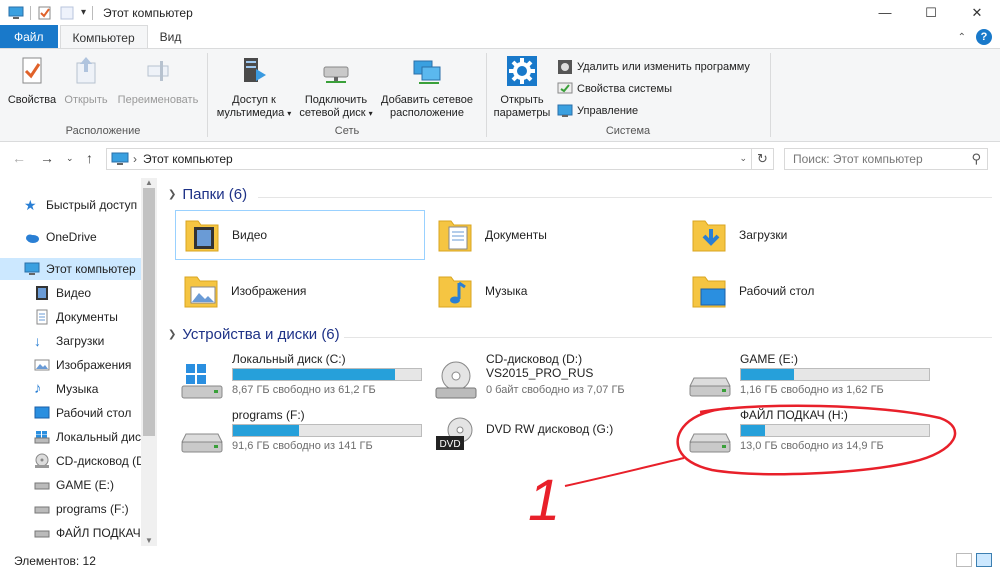  What do you see at coordinates (70, 389) in the screenshot?
I see `nav-item-music: ♪ Музыка` at bounding box center [70, 389].